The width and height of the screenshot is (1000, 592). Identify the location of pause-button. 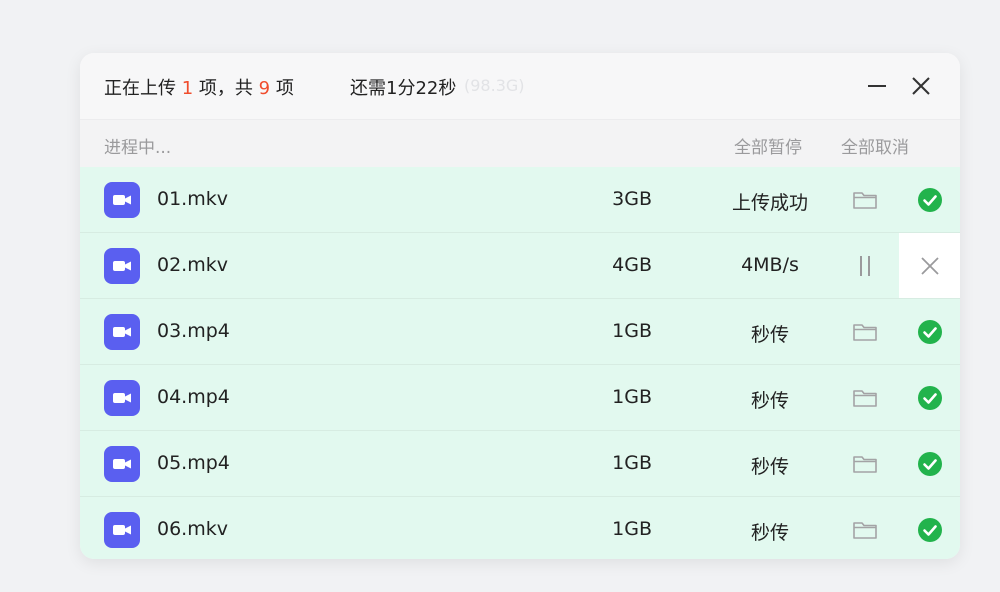
(865, 266).